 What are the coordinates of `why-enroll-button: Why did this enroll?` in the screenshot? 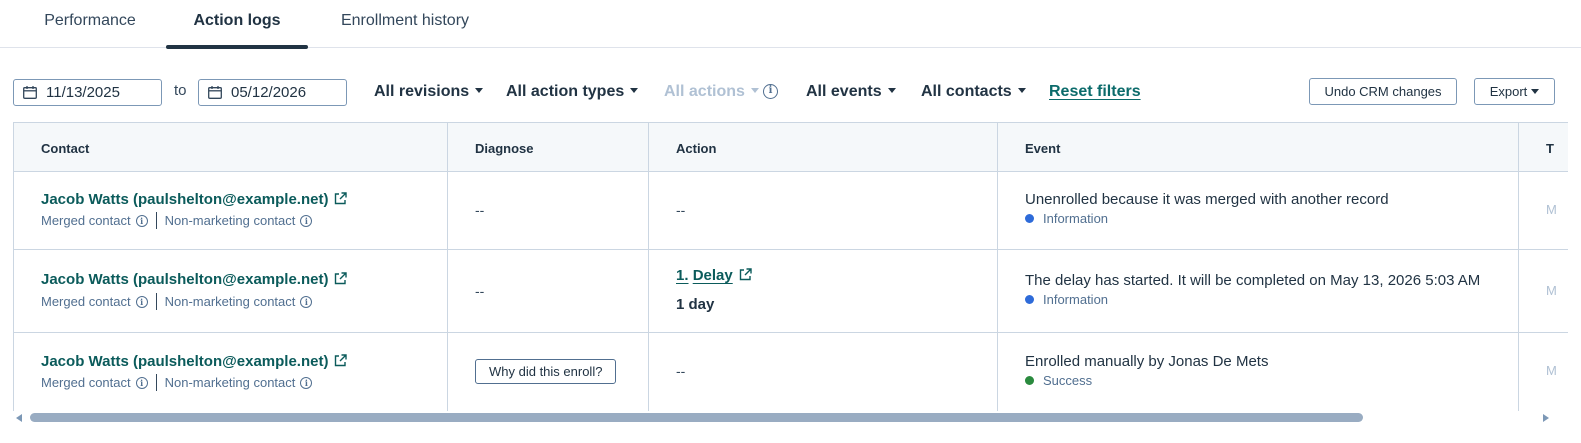 It's located at (546, 371).